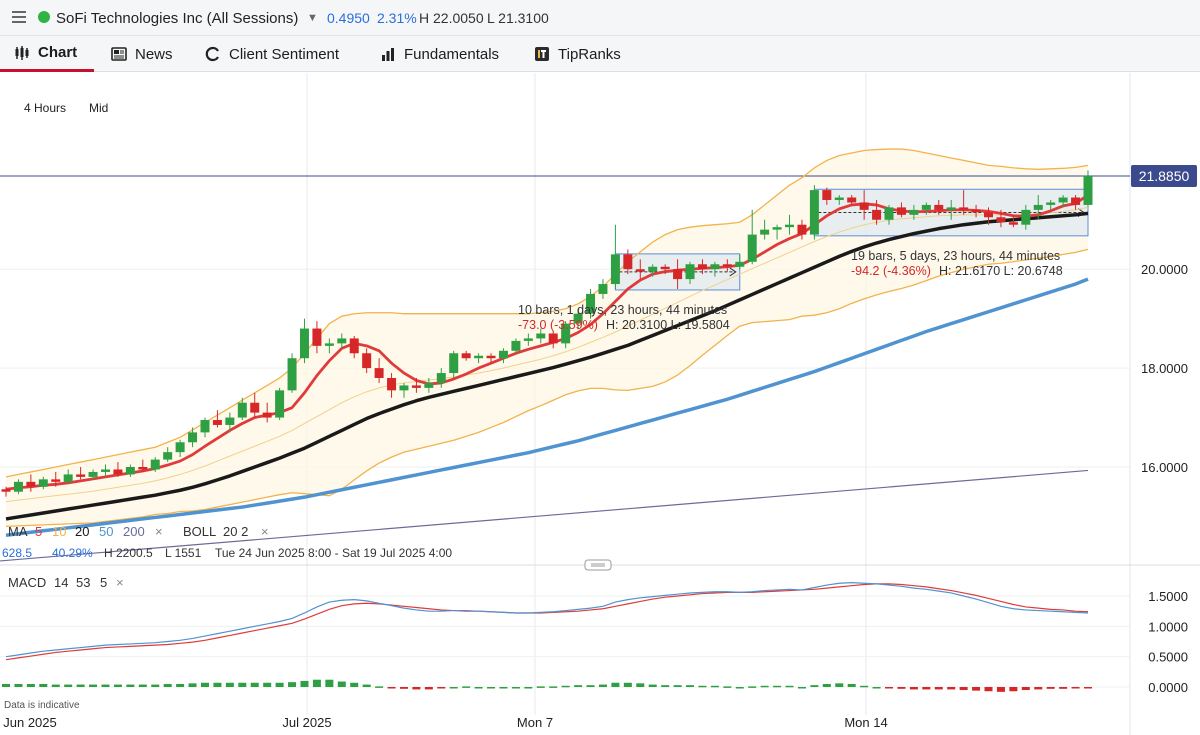  Describe the element at coordinates (47, 54) in the screenshot. I see `tab-chart: Chart` at that location.